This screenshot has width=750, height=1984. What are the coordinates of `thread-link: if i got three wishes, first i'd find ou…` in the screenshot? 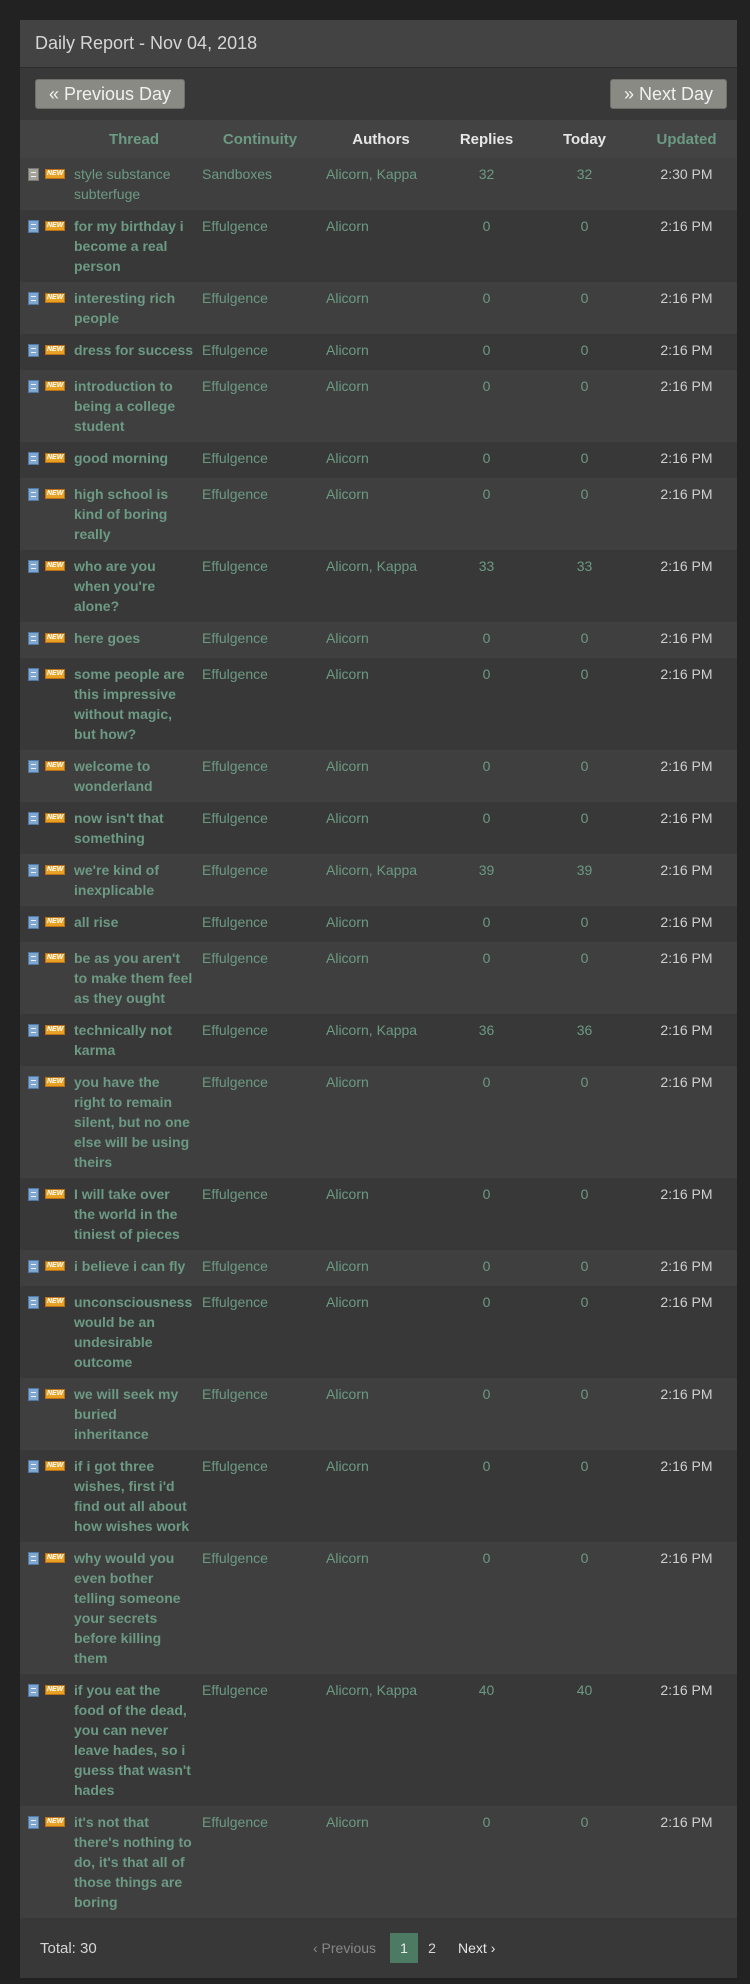 It's located at (134, 1496).